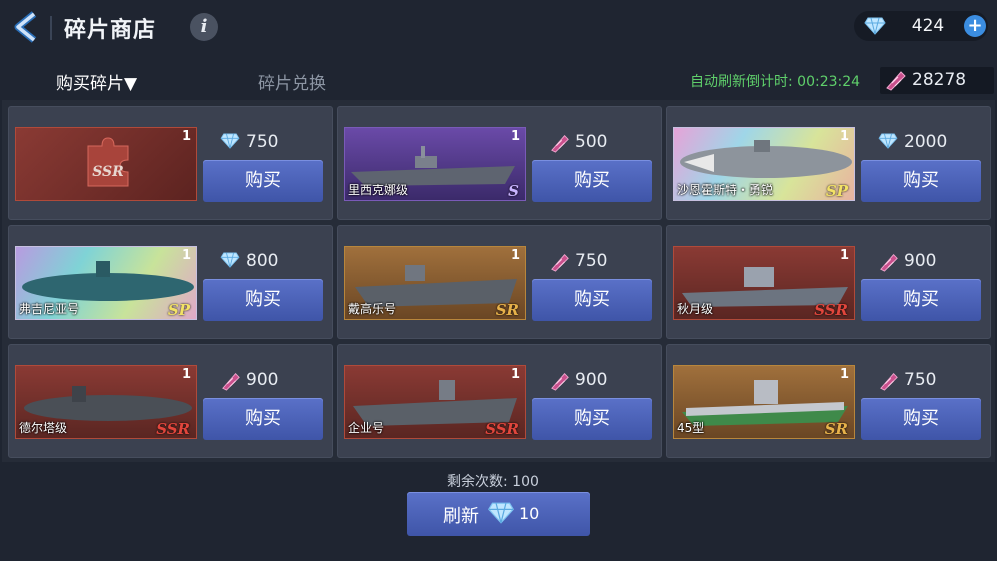 Image resolution: width=997 pixels, height=561 pixels. Describe the element at coordinates (725, 190) in the screenshot. I see `item-name: 沙恩霍斯特・勇锐` at that location.